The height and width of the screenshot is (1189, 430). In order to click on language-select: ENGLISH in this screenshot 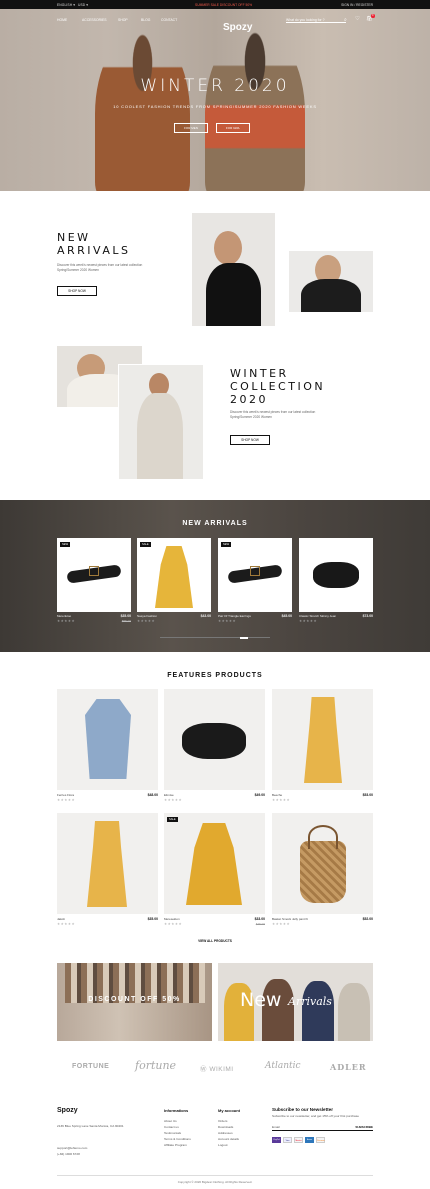, I will do `click(64, 5)`.